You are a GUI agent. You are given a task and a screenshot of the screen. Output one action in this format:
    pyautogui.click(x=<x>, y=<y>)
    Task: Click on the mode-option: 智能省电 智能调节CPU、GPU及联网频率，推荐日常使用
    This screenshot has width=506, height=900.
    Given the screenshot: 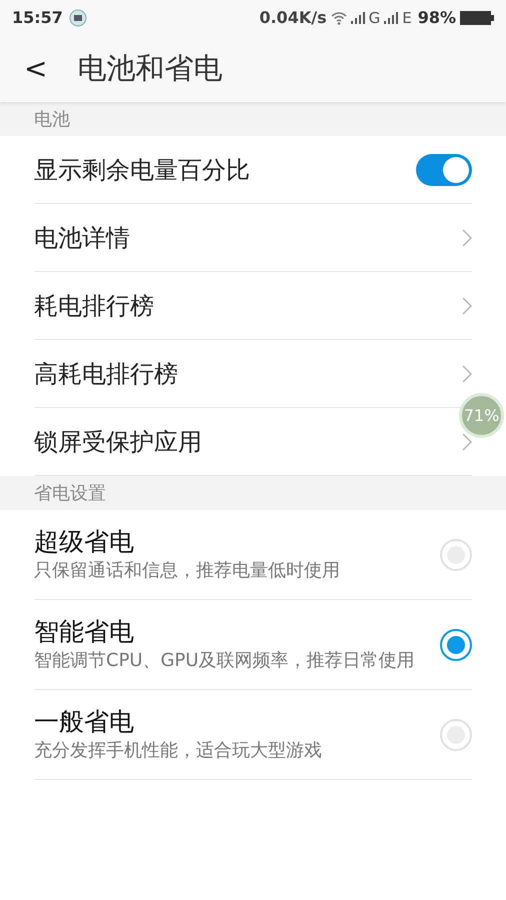 What is the action you would take?
    pyautogui.click(x=253, y=645)
    